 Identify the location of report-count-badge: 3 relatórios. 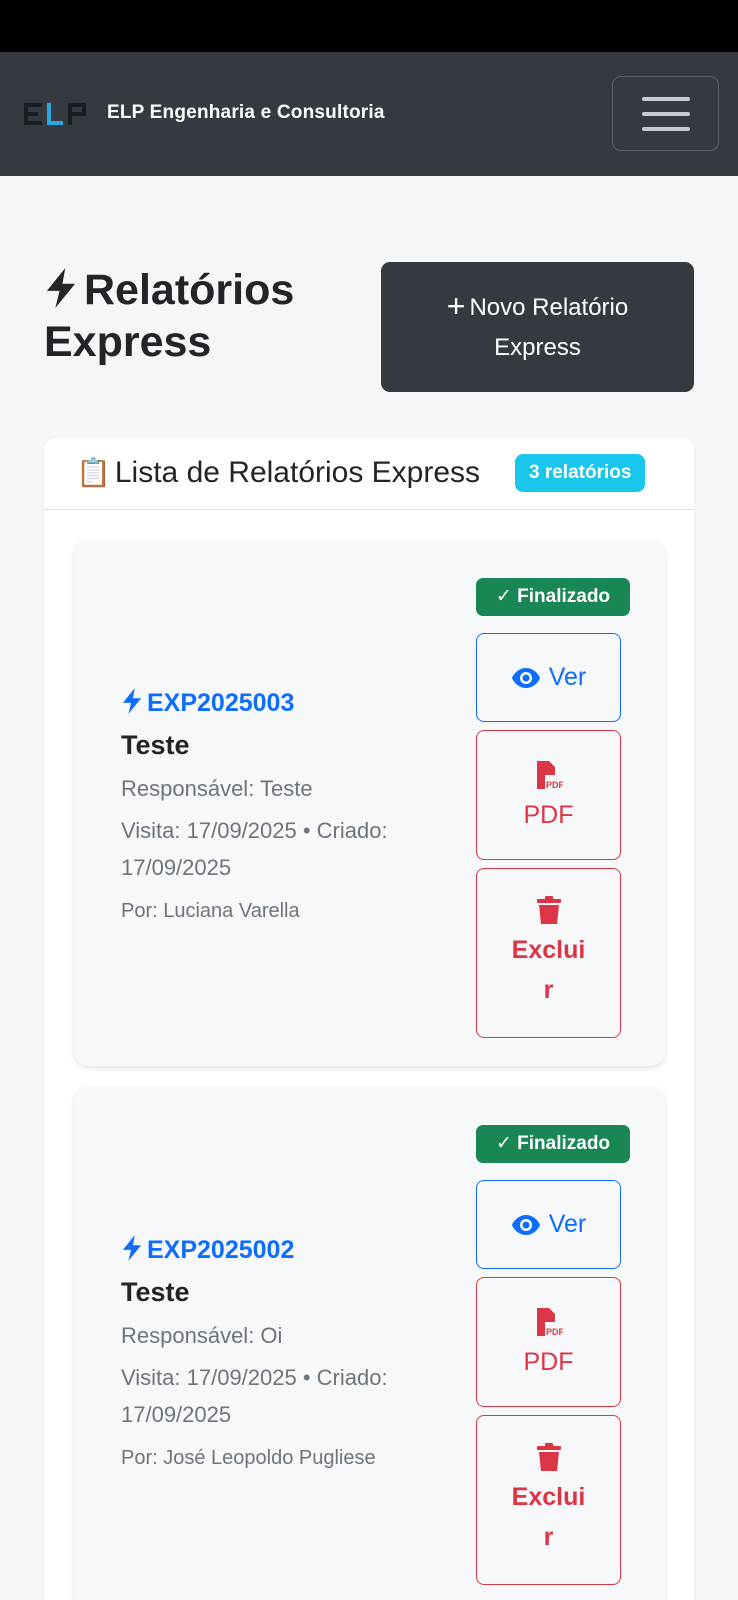
(580, 473).